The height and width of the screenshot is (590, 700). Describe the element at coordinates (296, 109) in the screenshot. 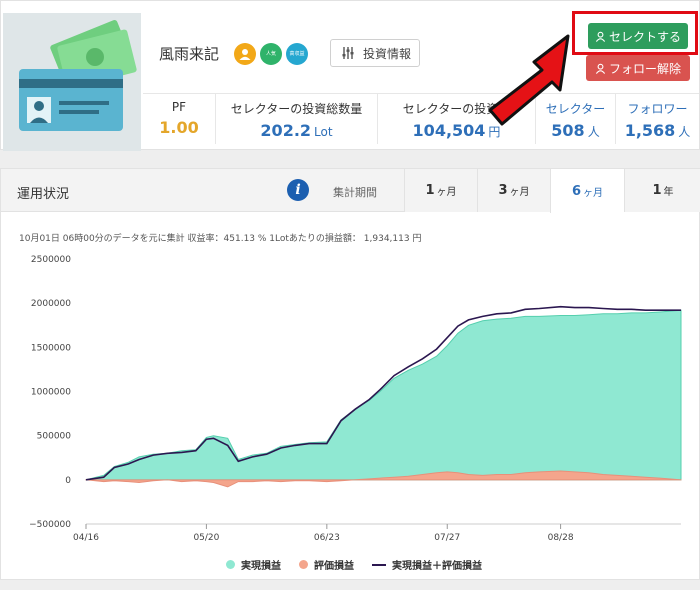

I see `stat-label: セレクターの投資総数量` at that location.